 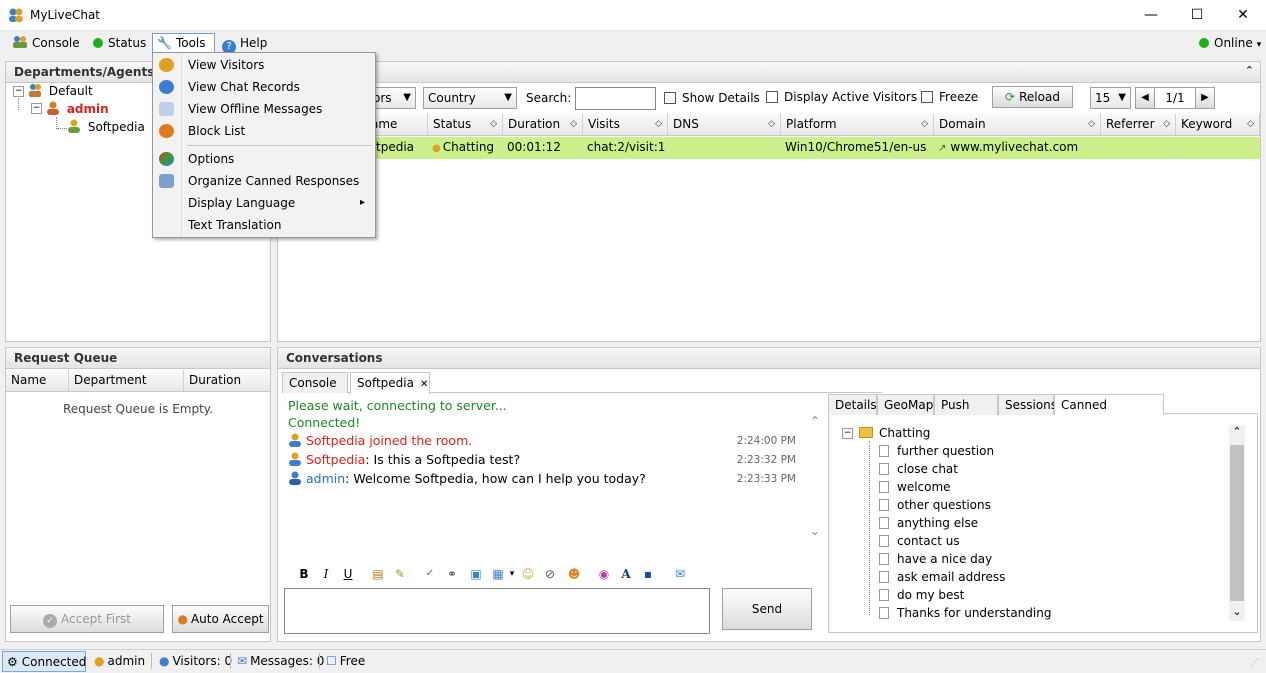 I want to click on auto-accept-button: ● Auto Accept, so click(x=220, y=619).